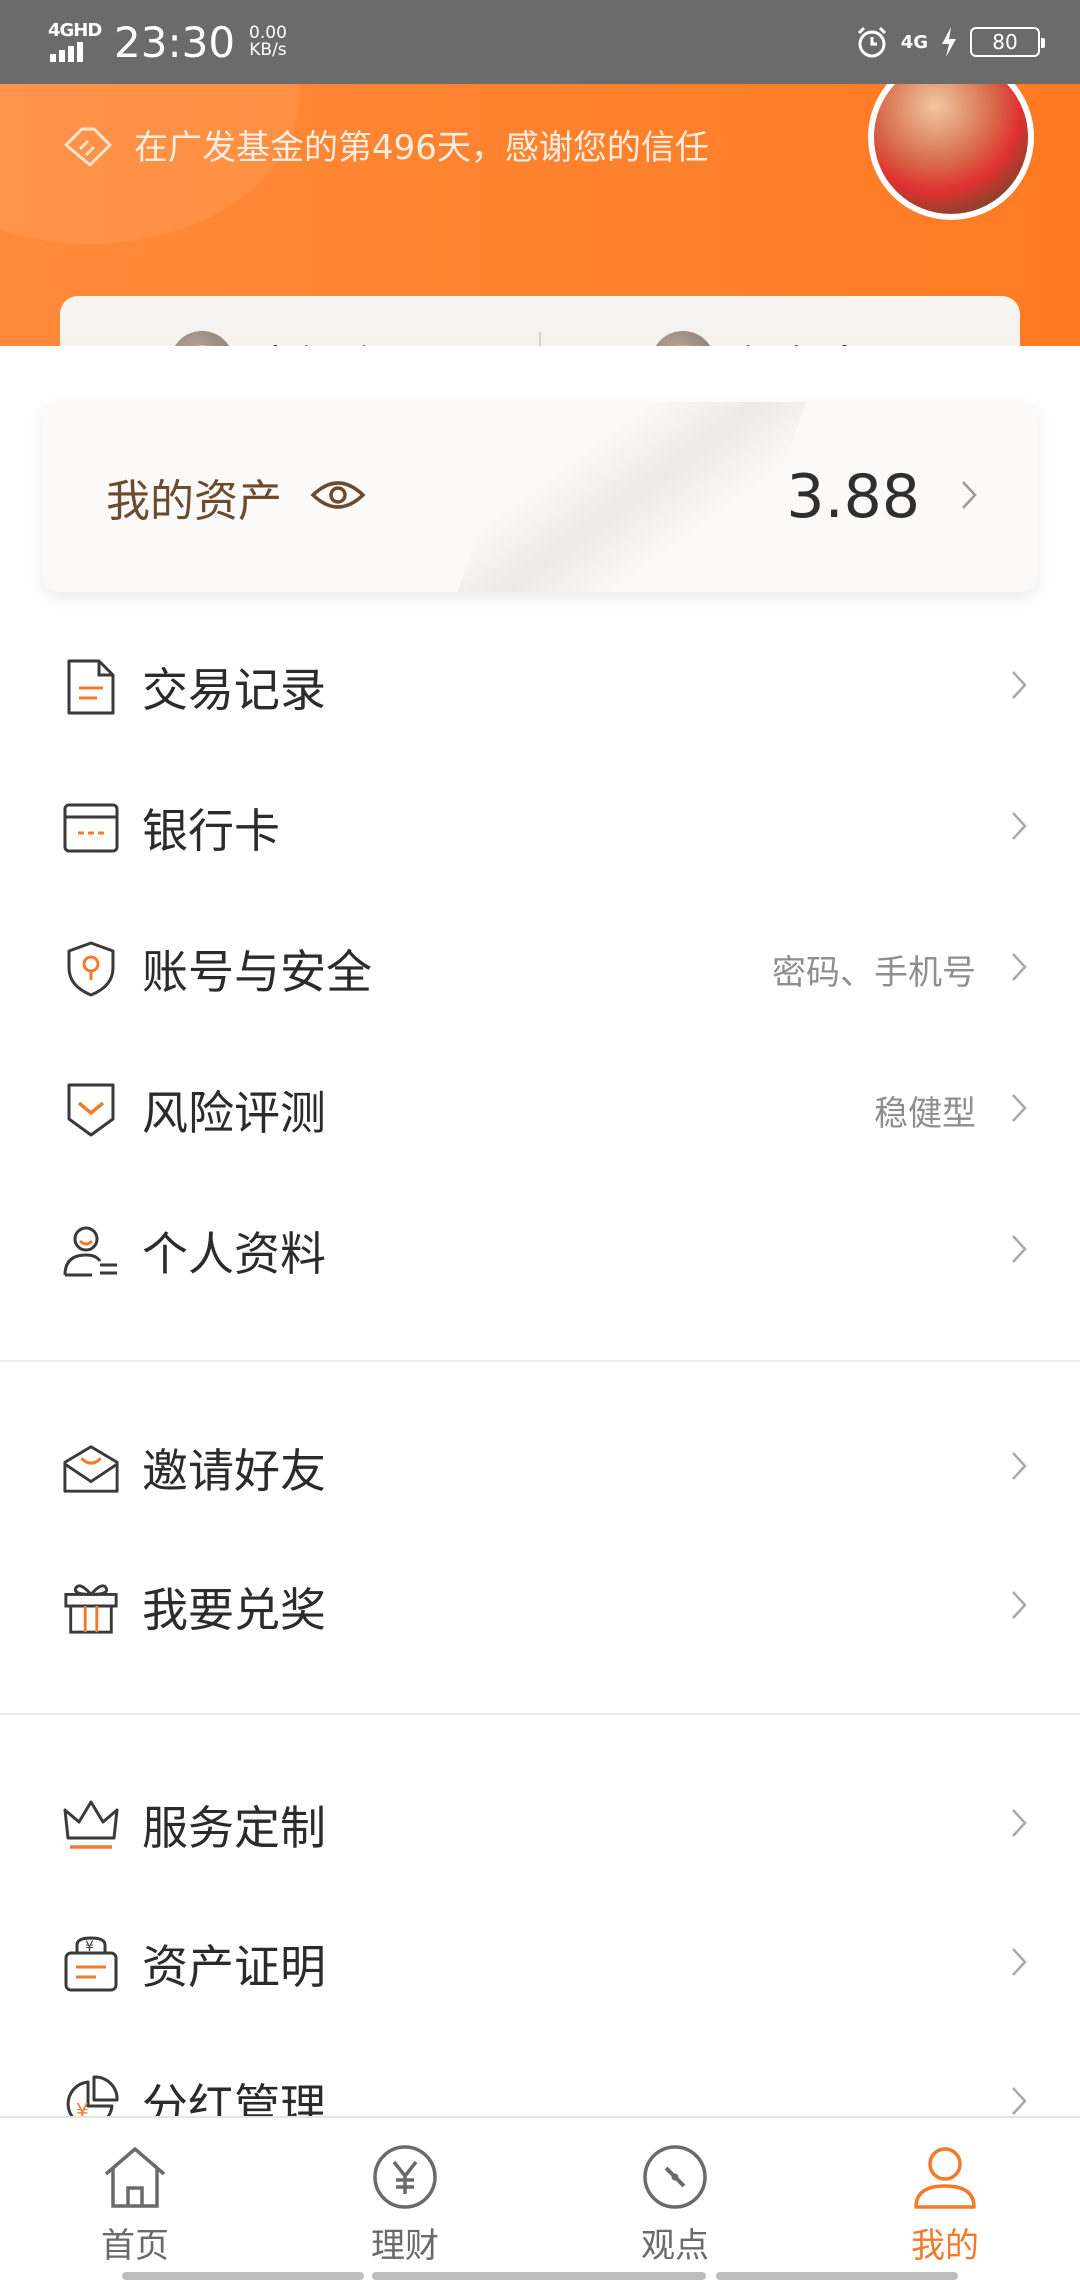 This screenshot has width=1080, height=2280. What do you see at coordinates (268, 41) in the screenshot?
I see `network-speed: 0.00 KB/s` at bounding box center [268, 41].